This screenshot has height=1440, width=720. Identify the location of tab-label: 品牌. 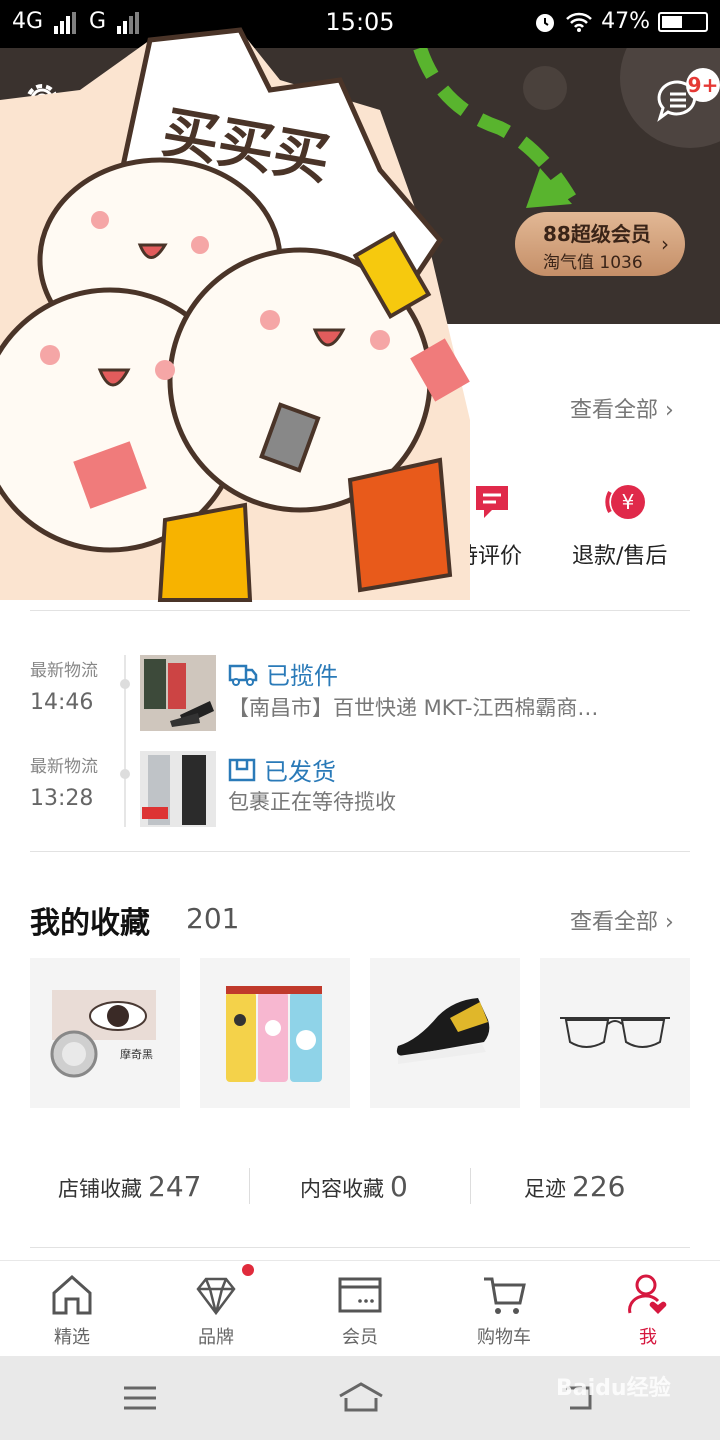
(216, 1337).